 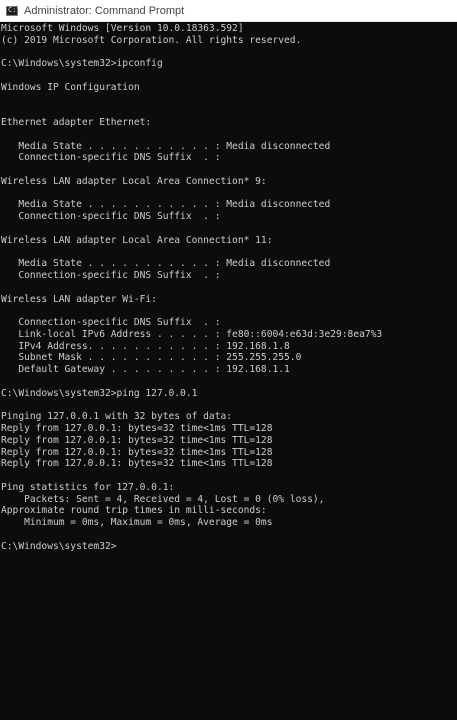 I want to click on command-prompt-icon: C:\, so click(x=13, y=10).